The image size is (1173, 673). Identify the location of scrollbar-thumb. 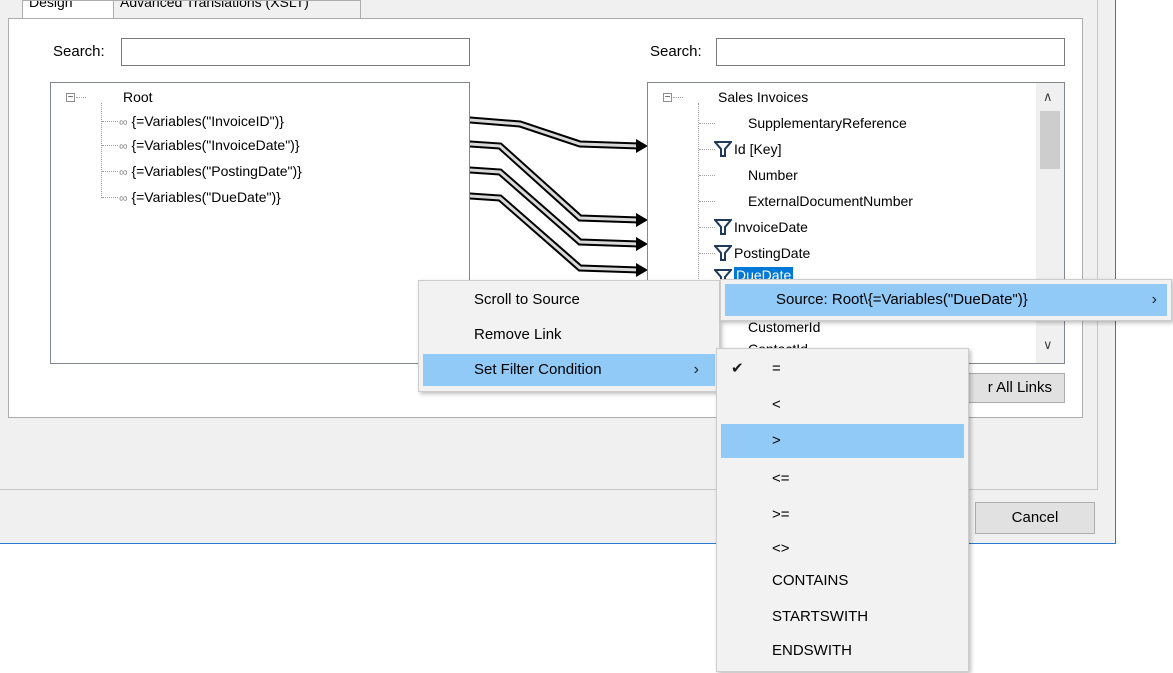
(1050, 140).